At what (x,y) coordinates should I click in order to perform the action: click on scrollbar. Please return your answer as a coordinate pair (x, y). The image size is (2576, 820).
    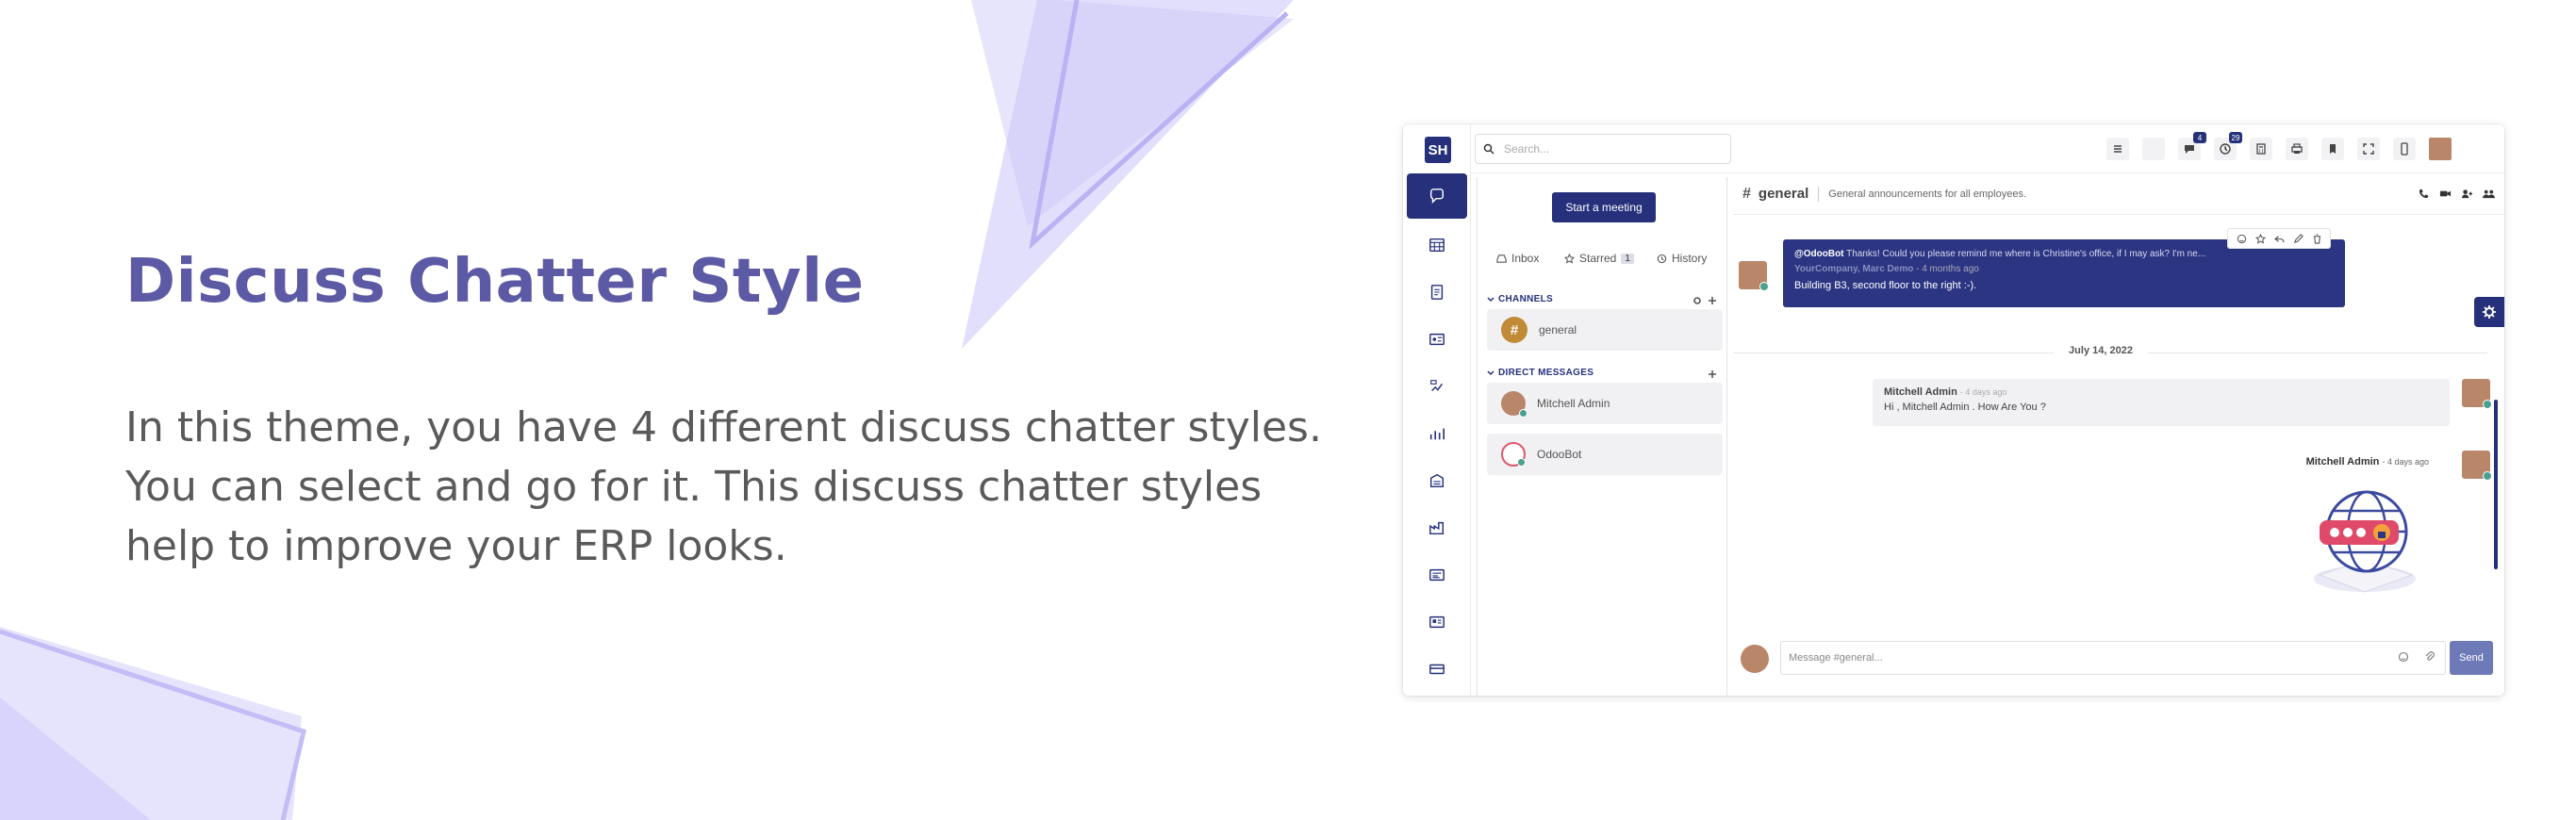
    Looking at the image, I should click on (2496, 485).